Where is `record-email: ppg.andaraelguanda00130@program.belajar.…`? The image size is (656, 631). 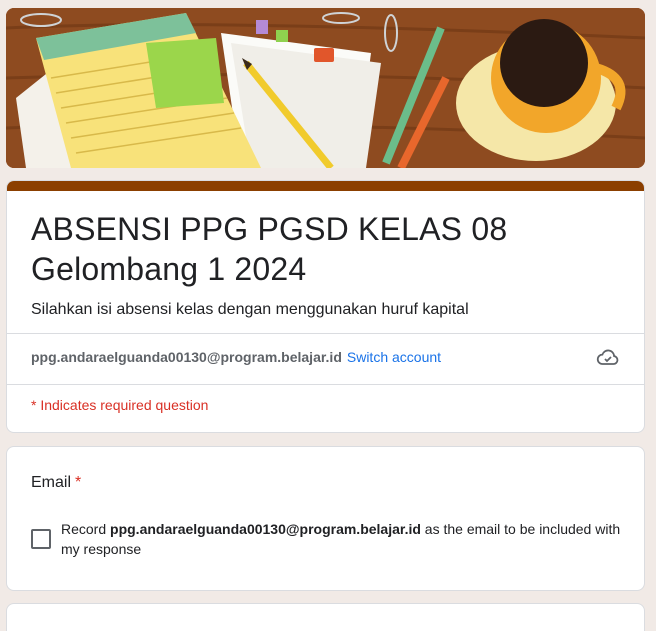 record-email: ppg.andaraelguanda00130@program.belajar.… is located at coordinates (265, 529).